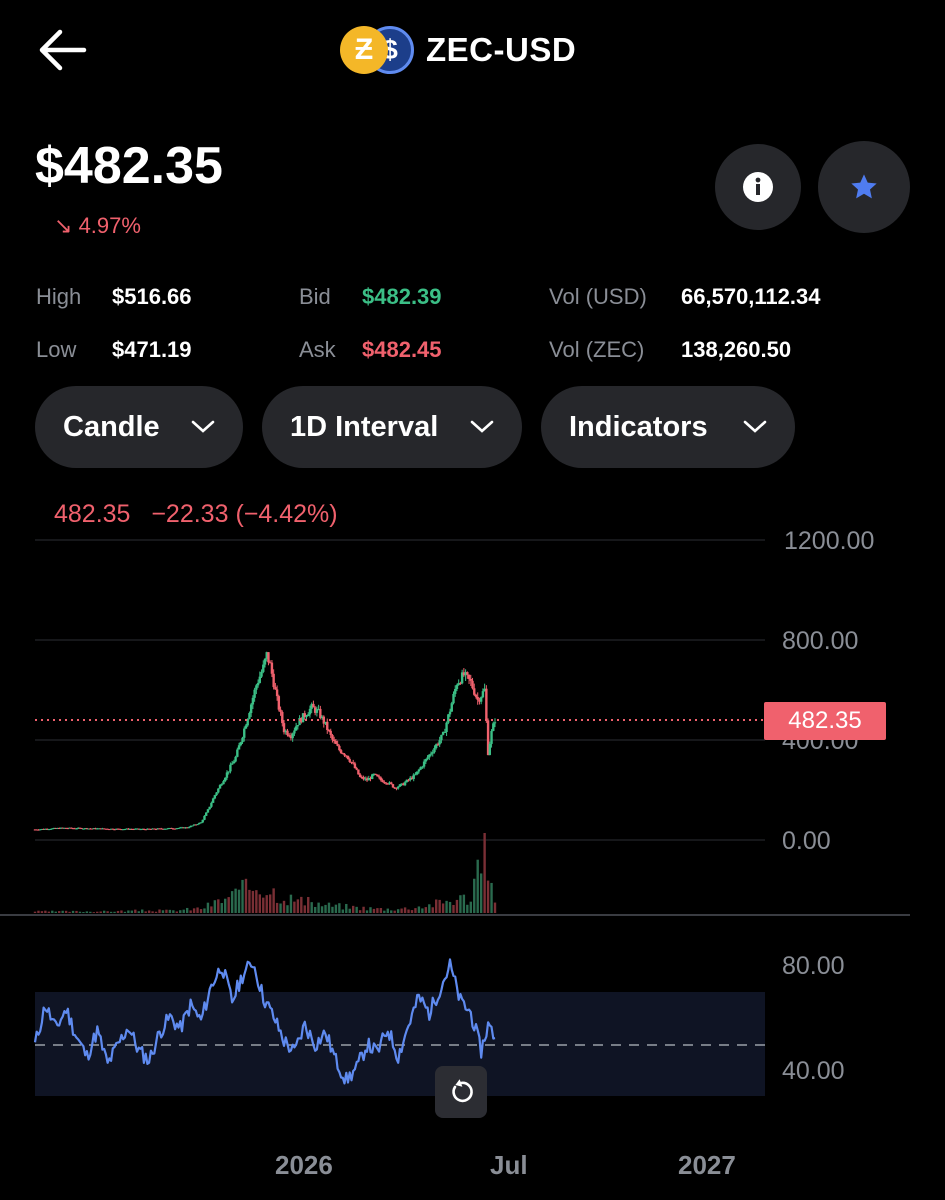  What do you see at coordinates (304, 1165) in the screenshot?
I see `x-axis-tick: 2026` at bounding box center [304, 1165].